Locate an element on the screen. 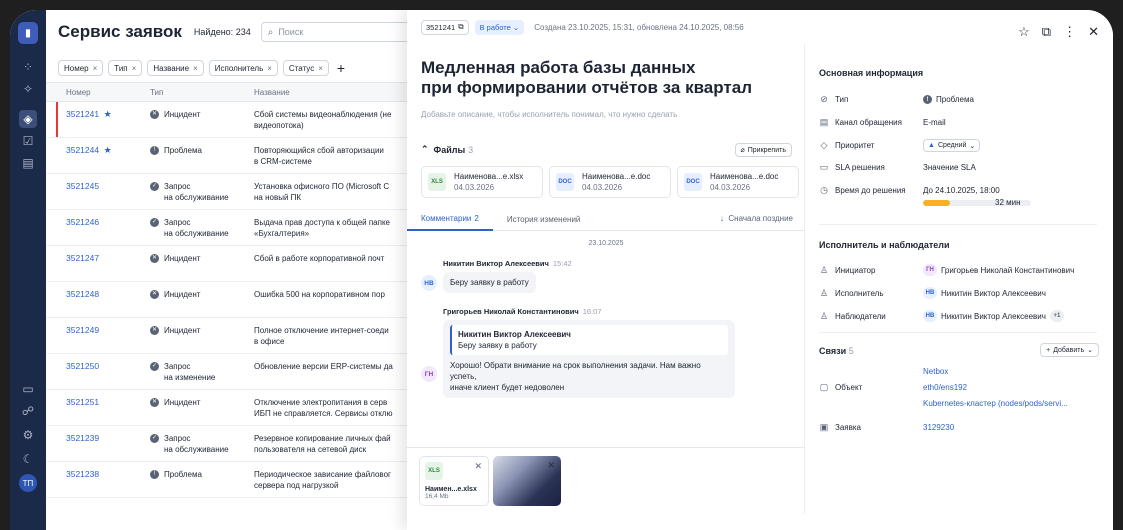 The width and height of the screenshot is (1123, 530). ticket-id-tag: 3521241 ⧉ is located at coordinates (445, 27).